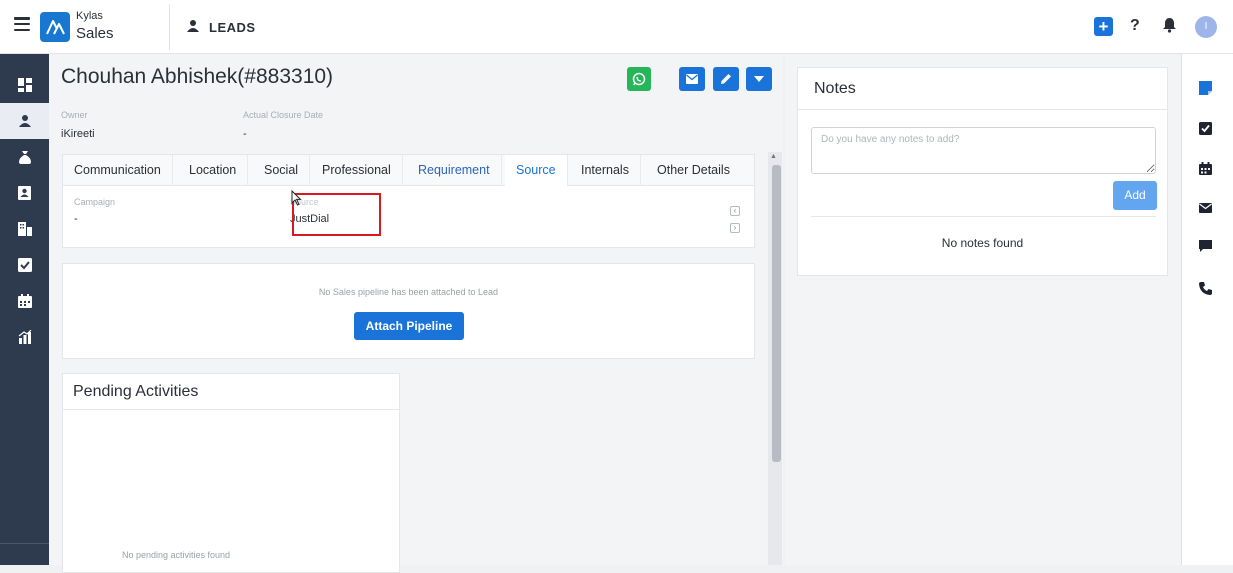  What do you see at coordinates (76, 219) in the screenshot?
I see `campaign-value: -` at bounding box center [76, 219].